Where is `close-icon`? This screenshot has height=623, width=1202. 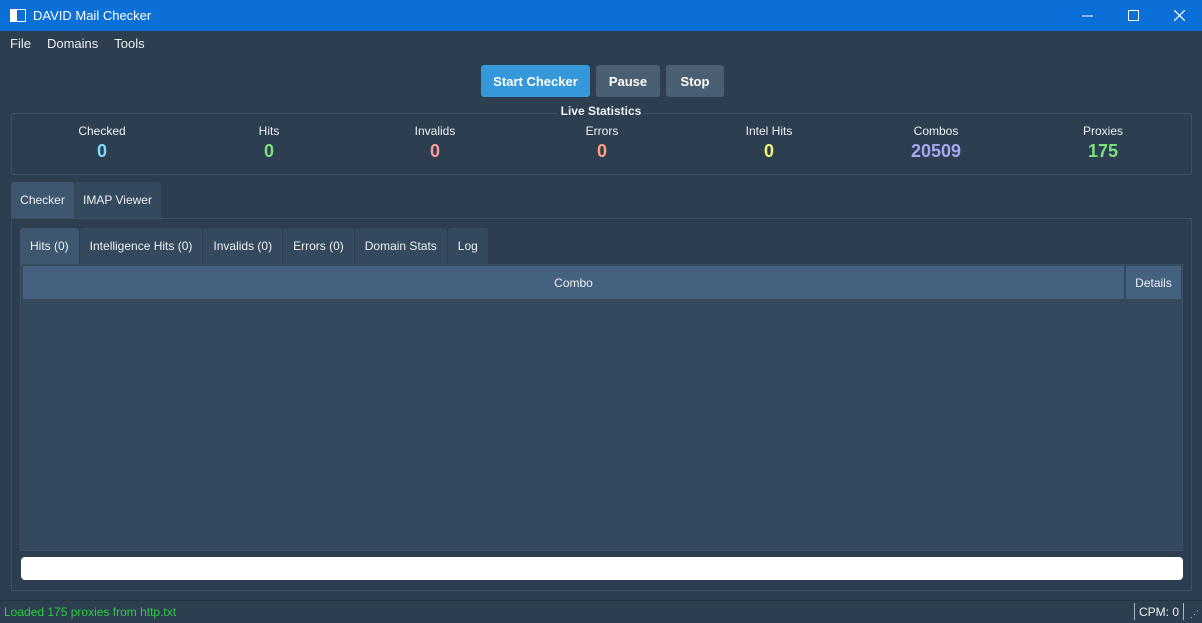 close-icon is located at coordinates (1179, 15).